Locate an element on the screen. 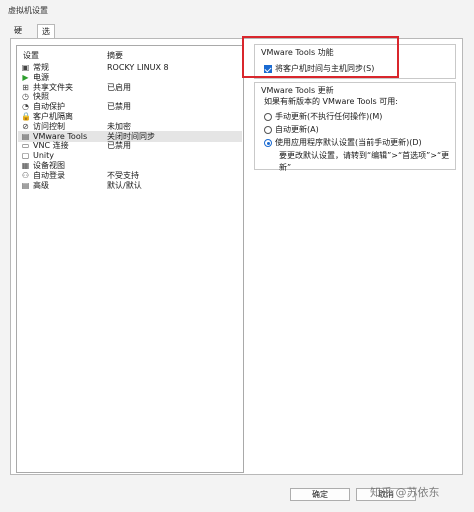  snapshot-icon: ◷ is located at coordinates (25, 97).